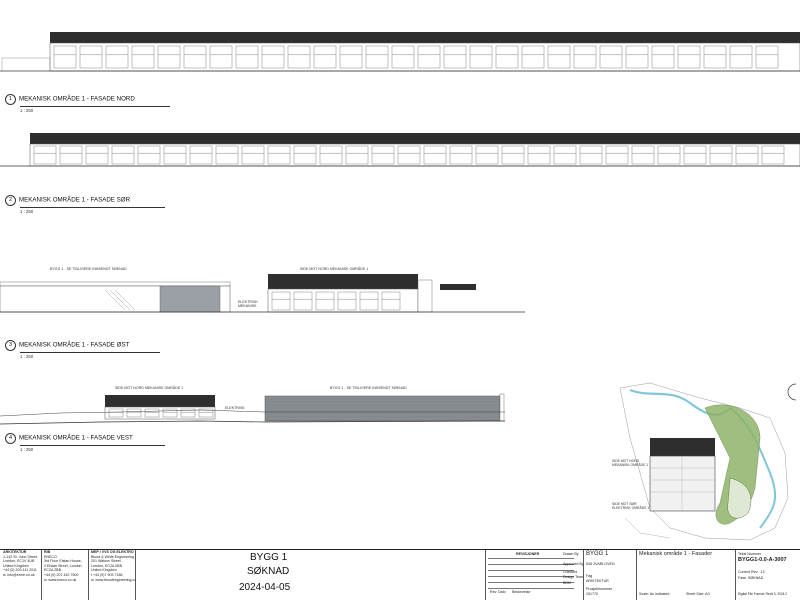 The height and width of the screenshot is (600, 800). I want to click on view-title-north: 1 MEKANISK OMRÅDE 1 - FASADE NORD, so click(70, 99).